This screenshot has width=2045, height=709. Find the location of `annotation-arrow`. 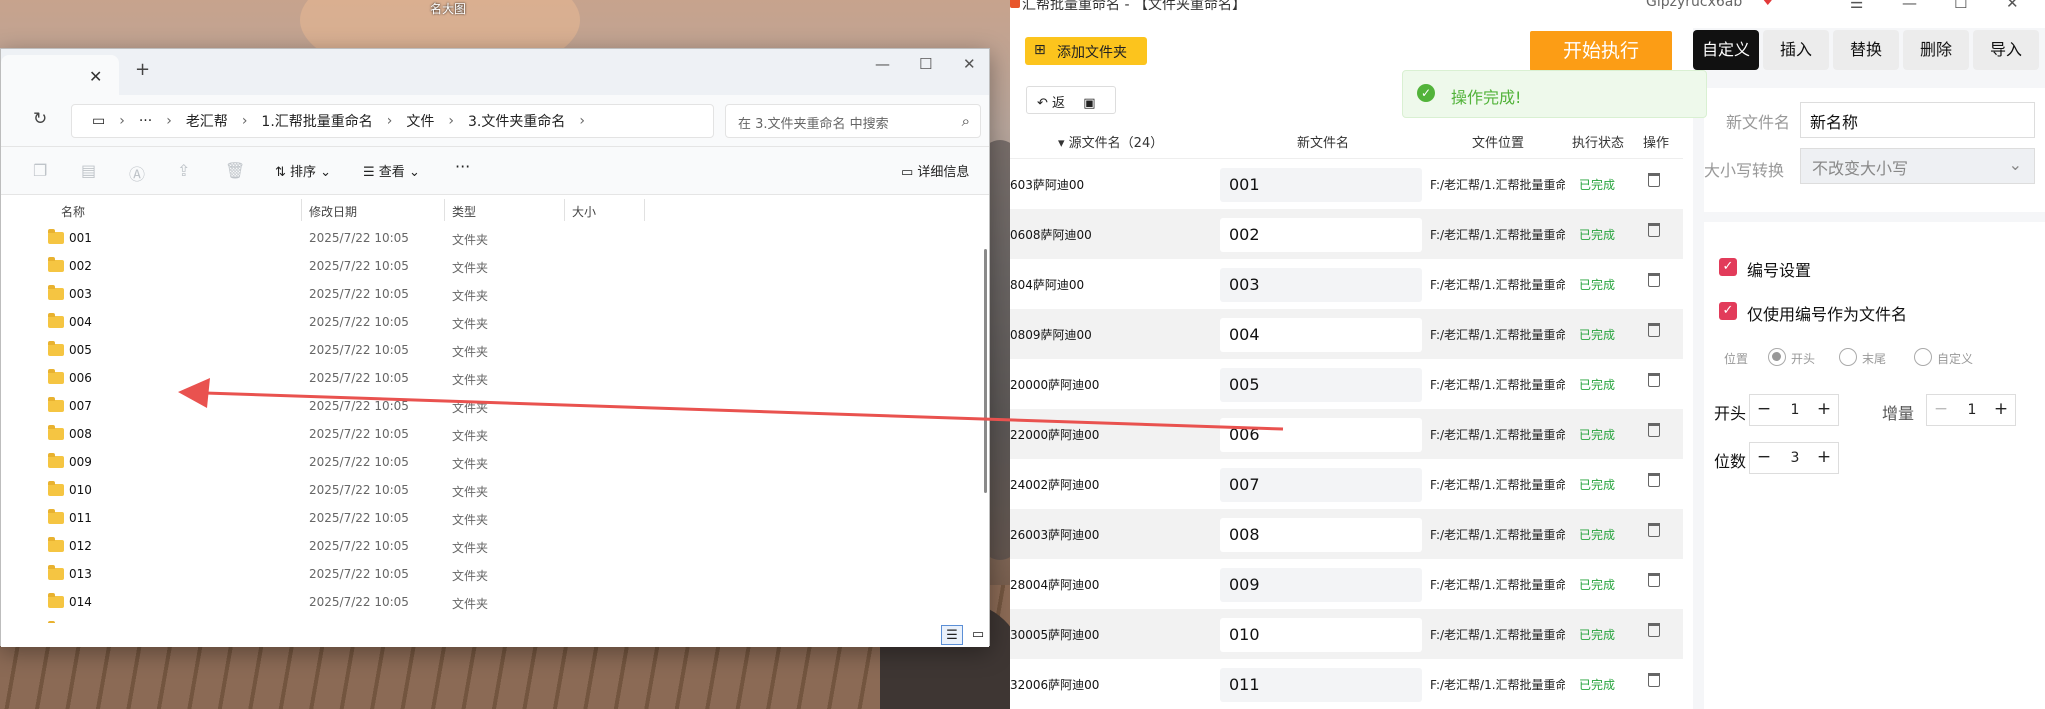

annotation-arrow is located at coordinates (731, 404).